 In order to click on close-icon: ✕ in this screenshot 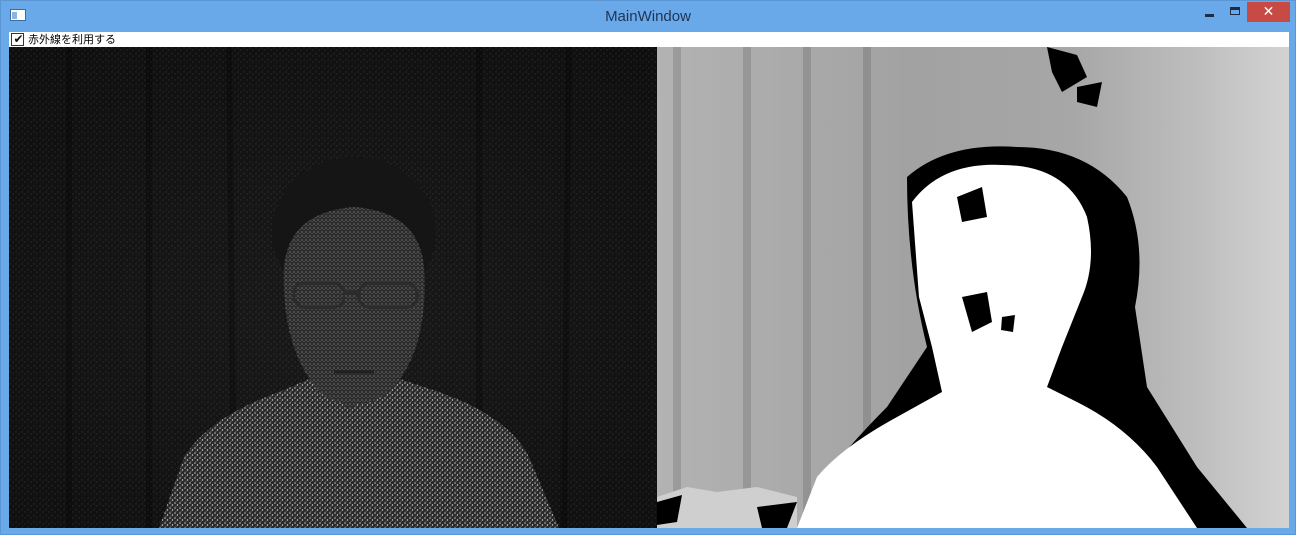, I will do `click(1268, 12)`.